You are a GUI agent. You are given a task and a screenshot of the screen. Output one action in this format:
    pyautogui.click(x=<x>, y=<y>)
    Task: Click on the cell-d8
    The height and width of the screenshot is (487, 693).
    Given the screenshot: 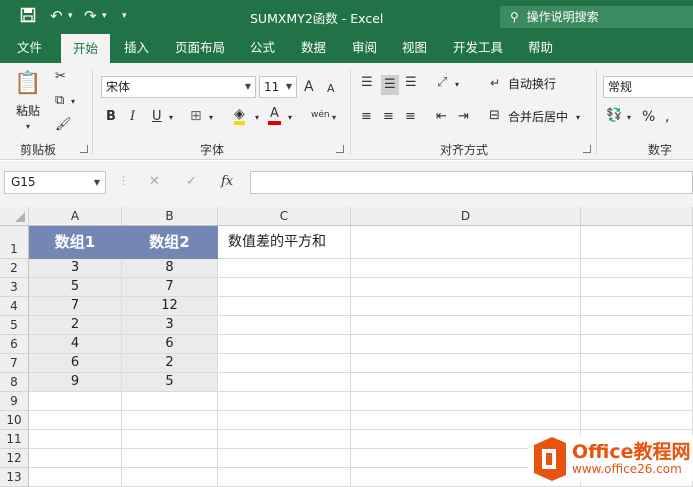 What is the action you would take?
    pyautogui.click(x=466, y=382)
    